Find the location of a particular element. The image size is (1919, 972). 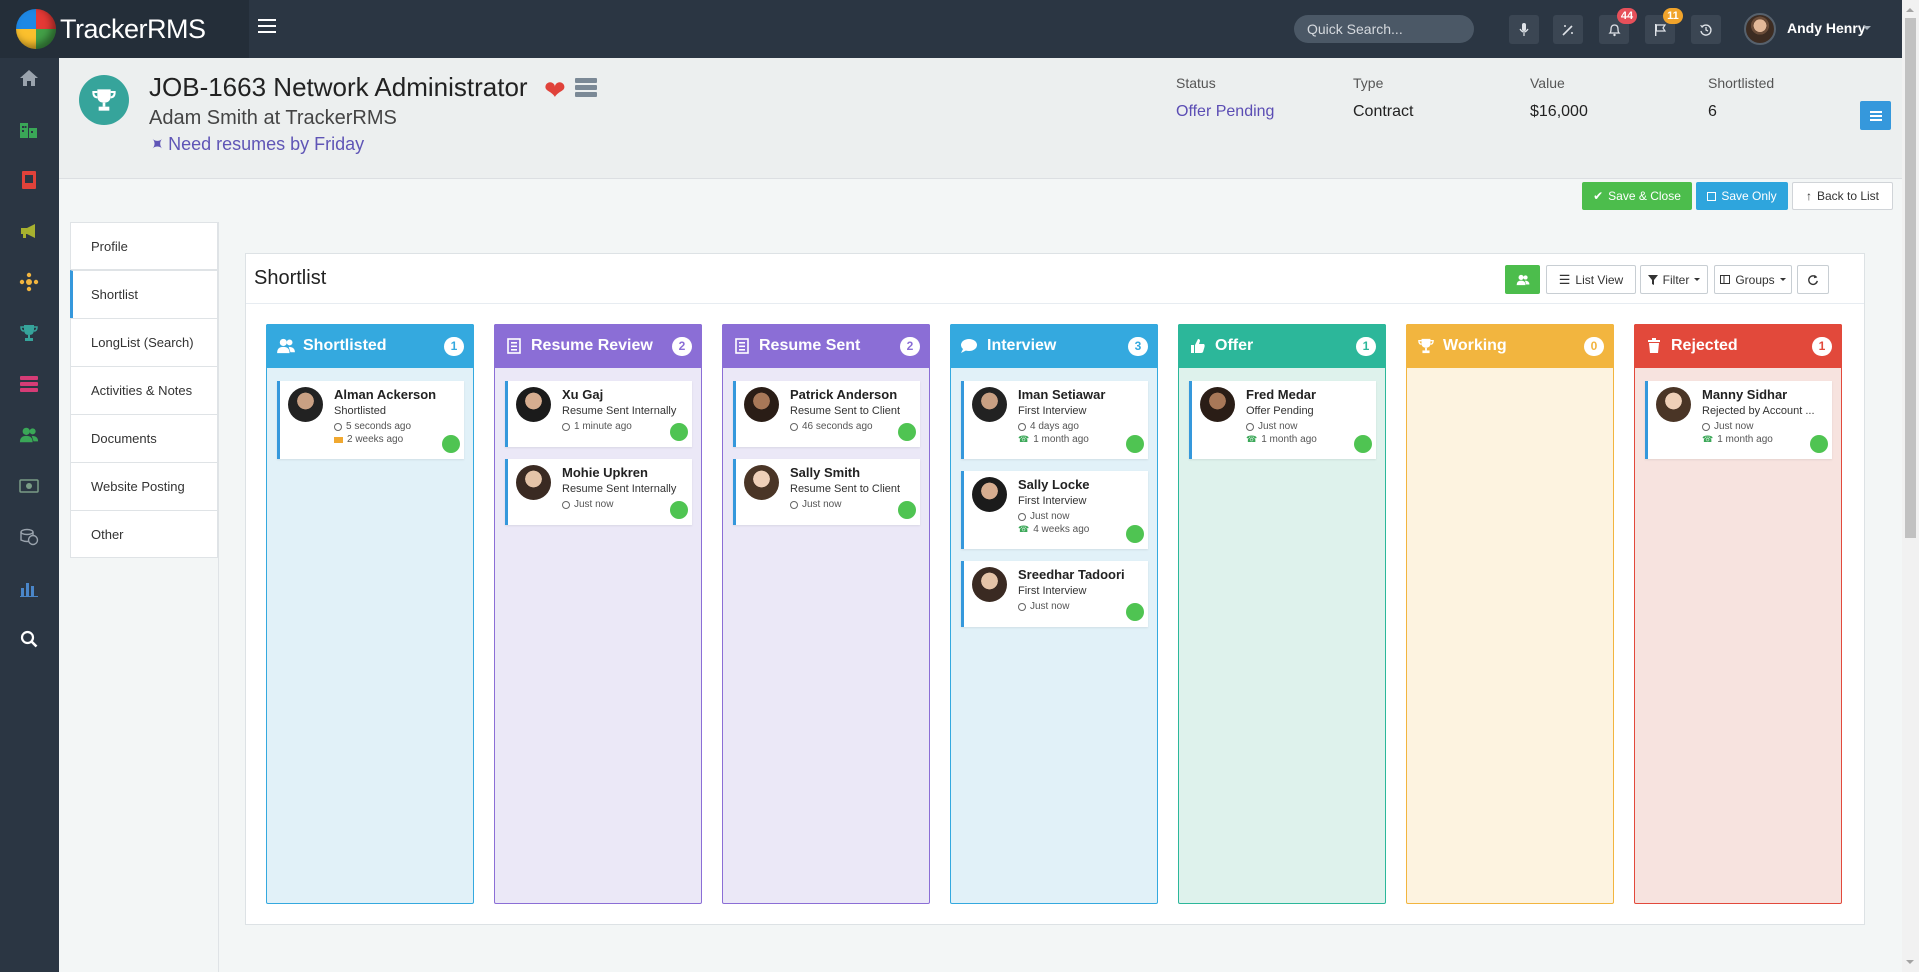

microphone-icon is located at coordinates (1524, 29).